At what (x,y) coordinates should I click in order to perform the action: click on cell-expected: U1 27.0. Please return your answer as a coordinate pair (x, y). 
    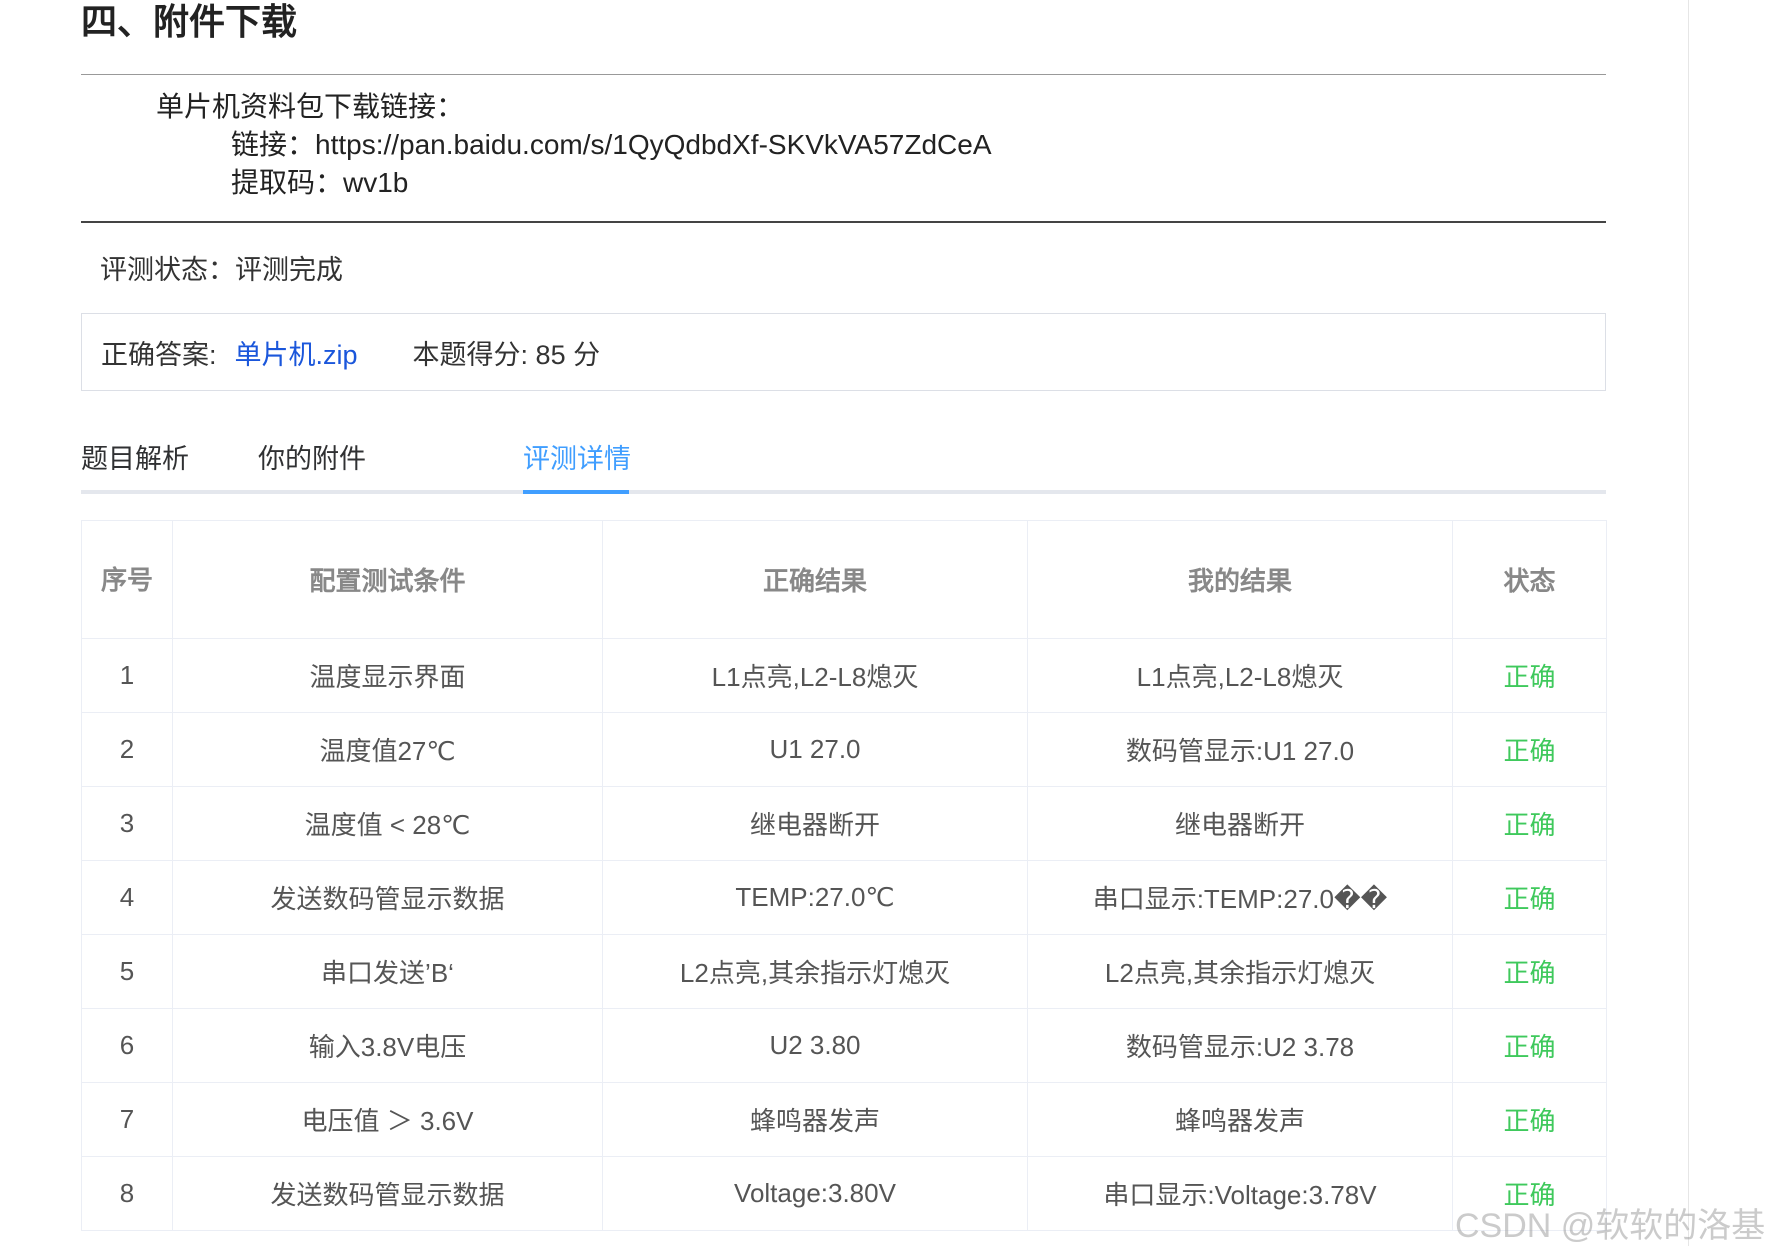
    Looking at the image, I should click on (815, 749).